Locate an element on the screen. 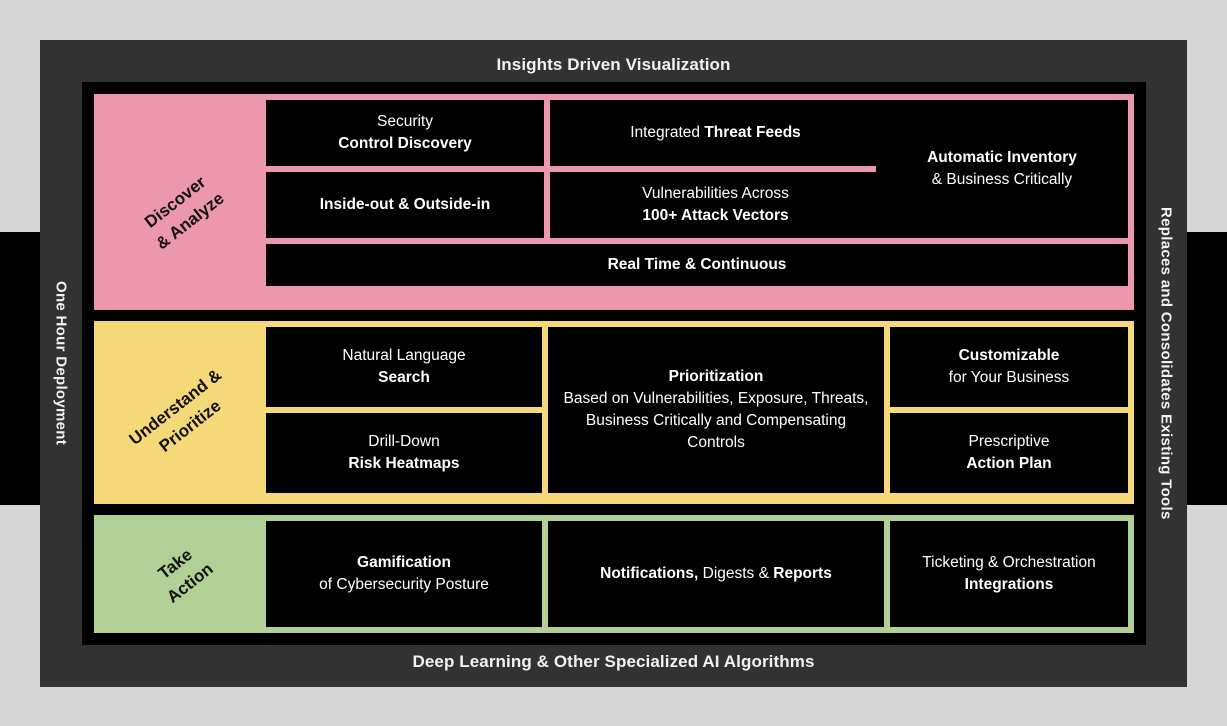 The image size is (1227, 726). left-side-label-text: One Hour Deployment is located at coordinates (61, 363).